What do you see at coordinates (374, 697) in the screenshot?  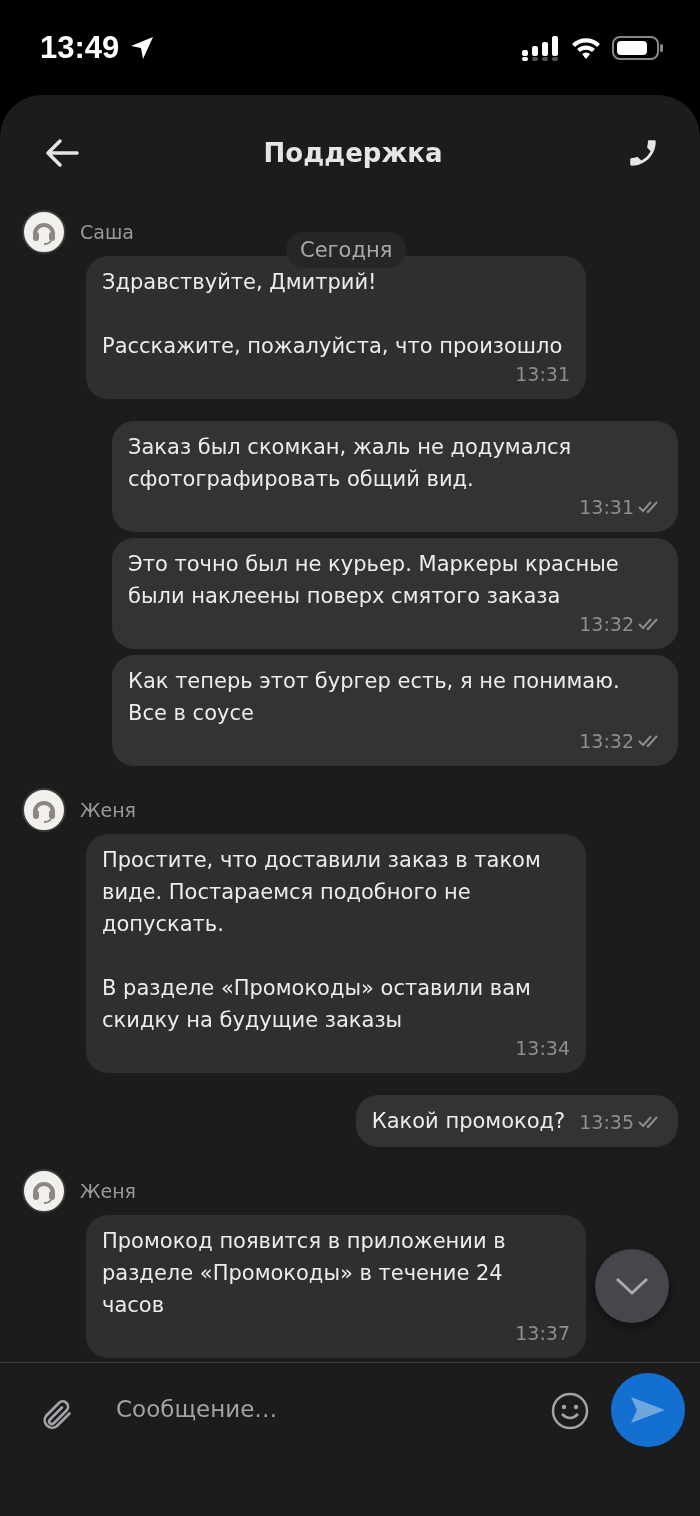 I see `message-text: Как теперь этот бургер есть, я не понимаю. Все в соусе` at bounding box center [374, 697].